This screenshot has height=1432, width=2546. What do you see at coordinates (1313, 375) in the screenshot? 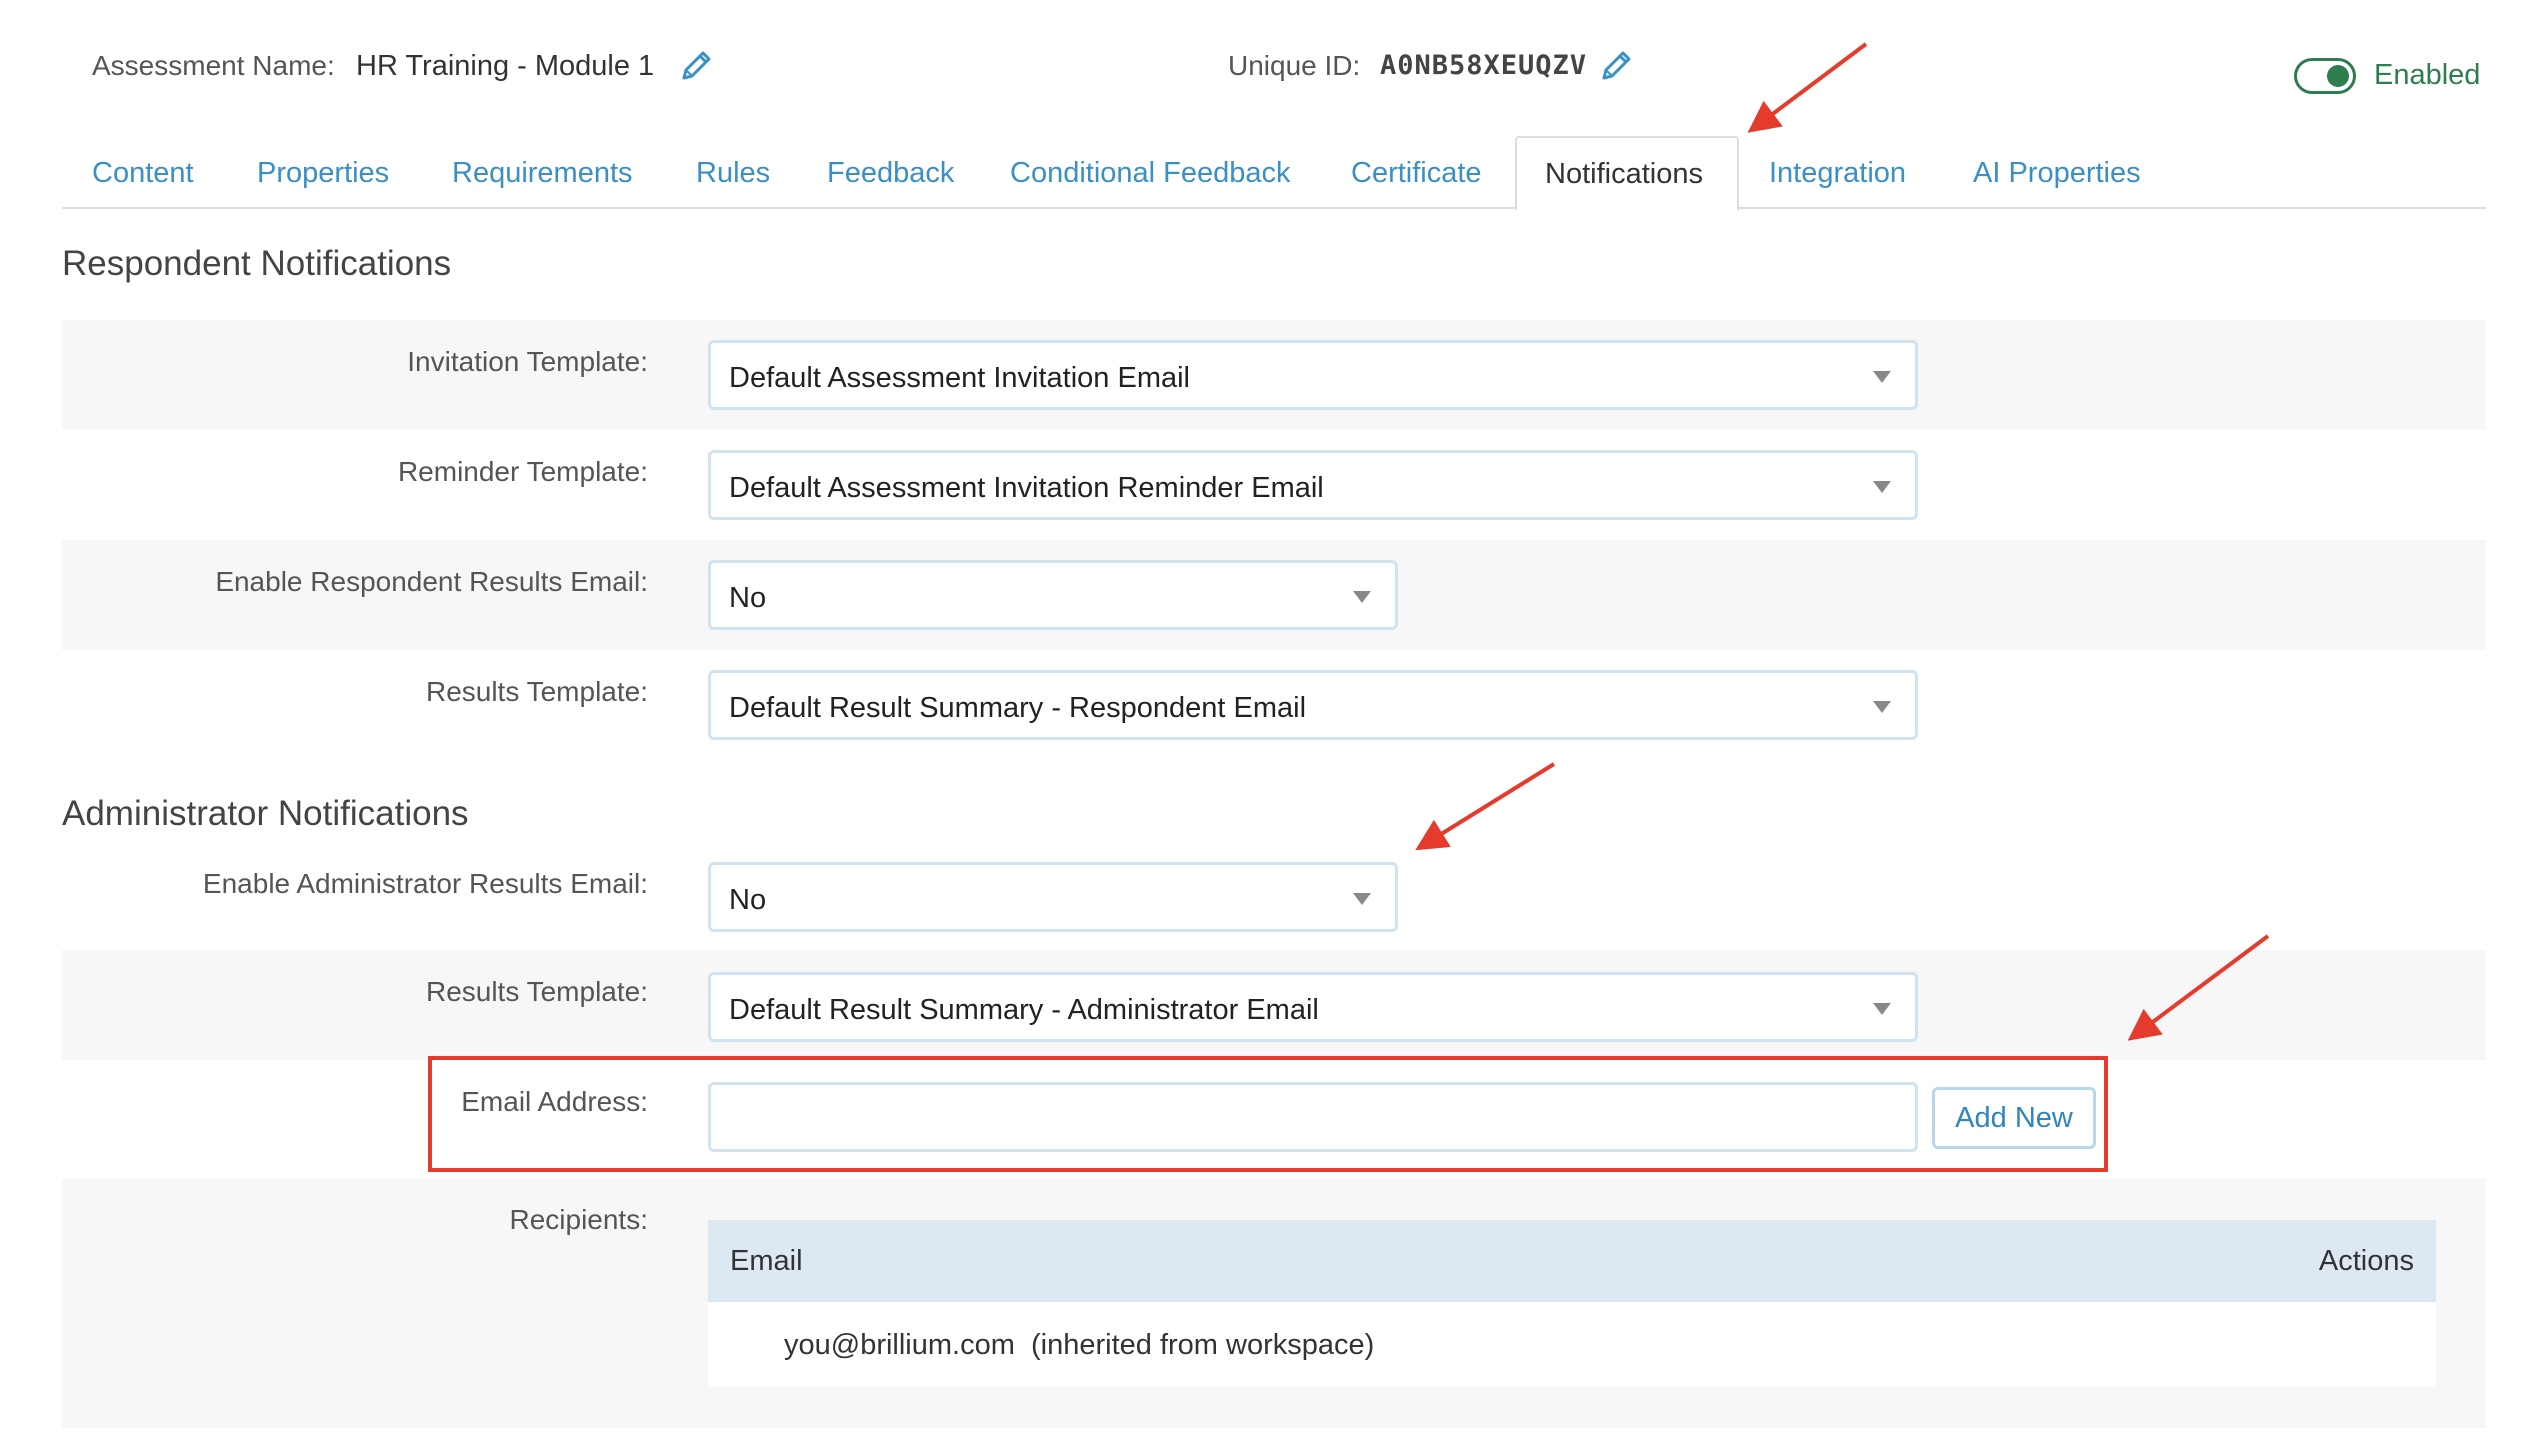
I see `invitation-template-select: Default Assessment Invitation Email` at bounding box center [1313, 375].